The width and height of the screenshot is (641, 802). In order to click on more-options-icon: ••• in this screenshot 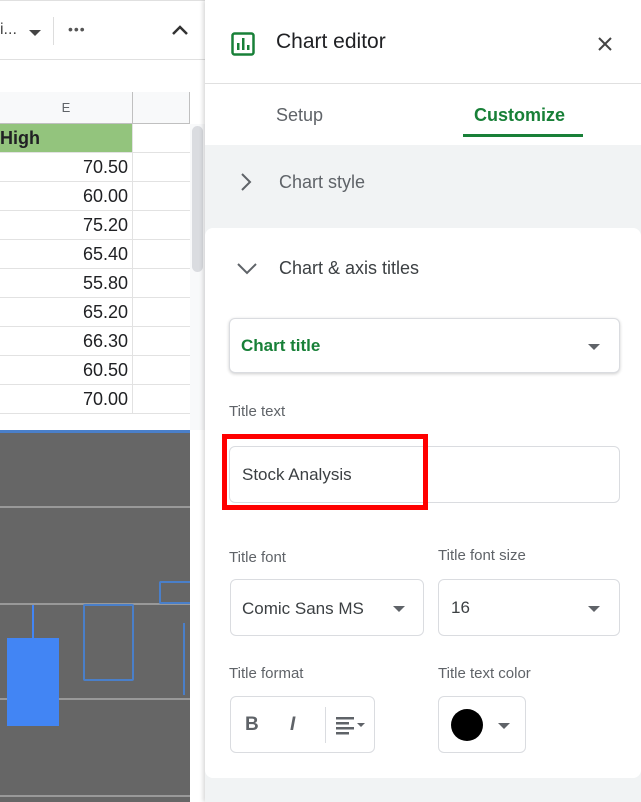, I will do `click(77, 29)`.